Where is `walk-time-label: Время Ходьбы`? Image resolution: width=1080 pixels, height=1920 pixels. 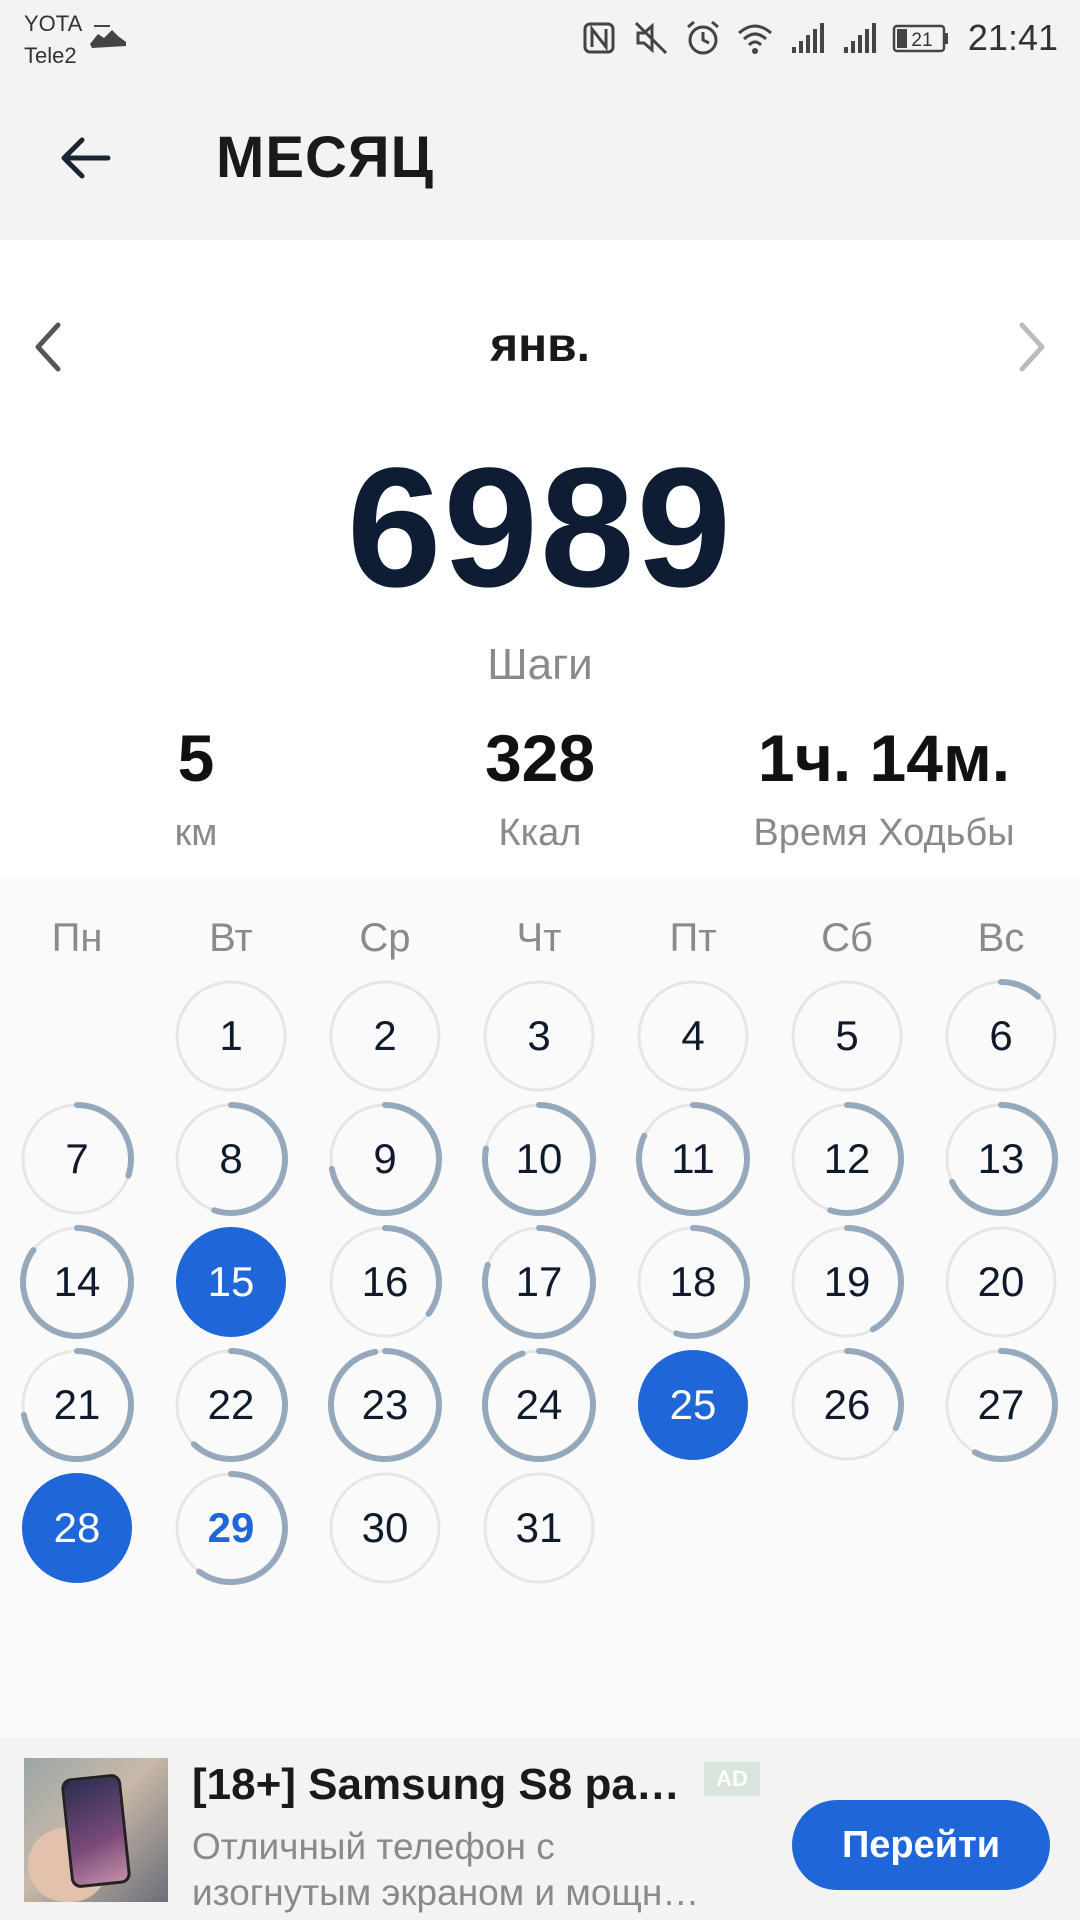
walk-time-label: Время Ходьбы is located at coordinates (884, 833).